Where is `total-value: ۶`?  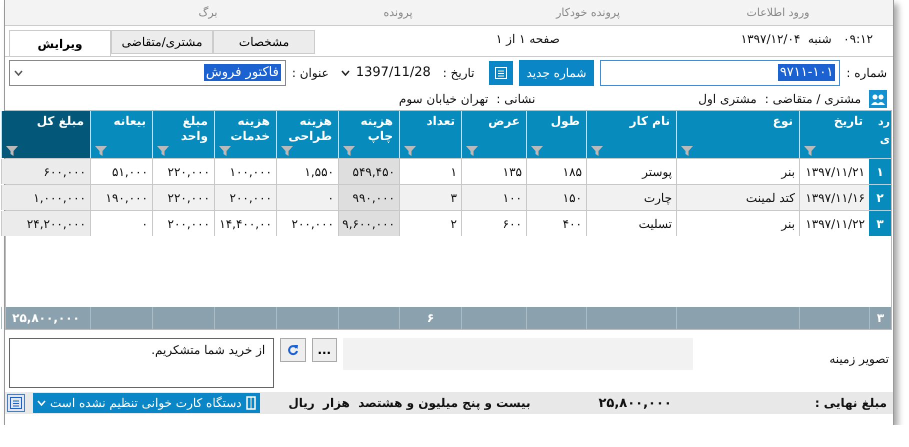 total-value: ۶ is located at coordinates (430, 318).